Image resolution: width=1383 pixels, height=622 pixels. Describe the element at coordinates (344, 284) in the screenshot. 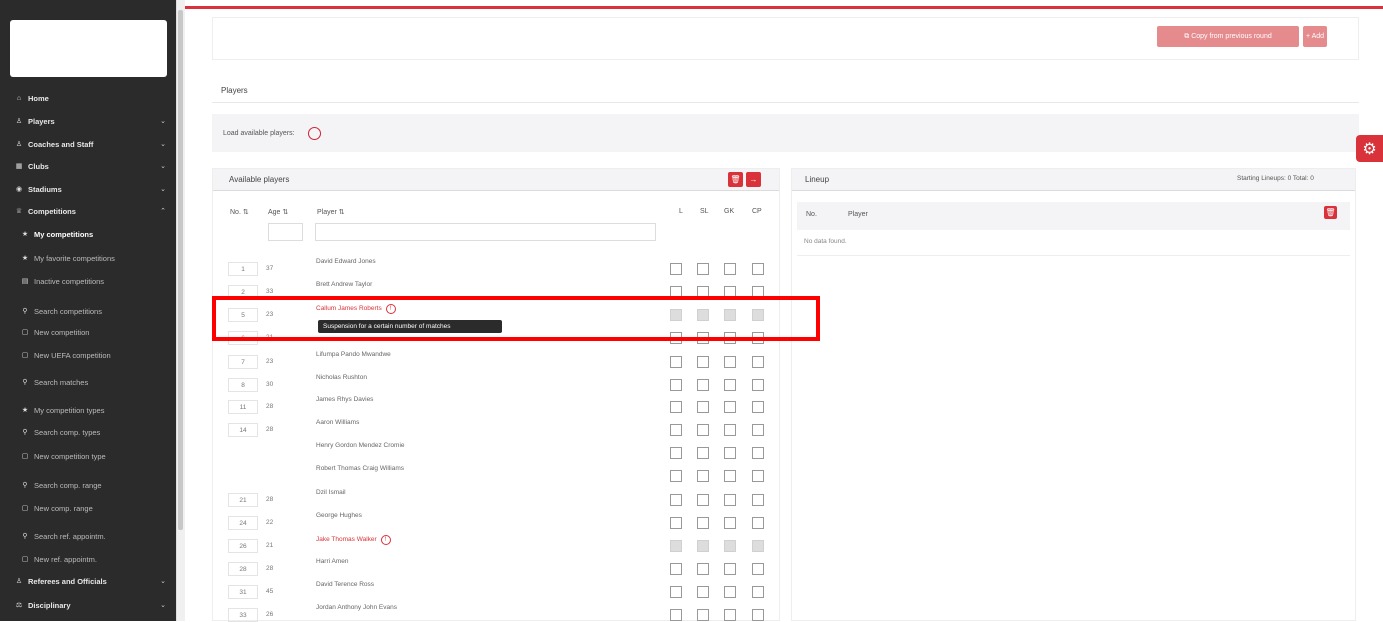

I see `player-name: Brett Andrew Taylor` at that location.